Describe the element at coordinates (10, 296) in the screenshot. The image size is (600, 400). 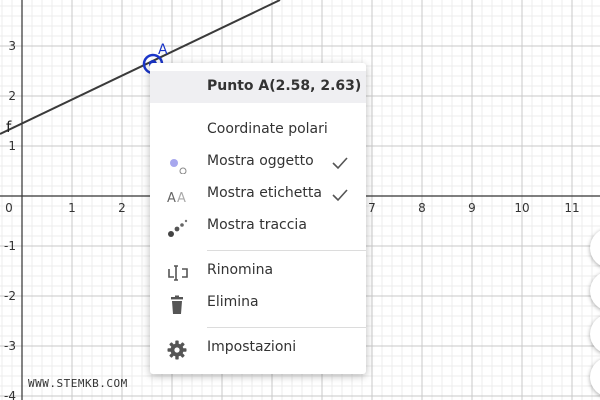
I see `y-tick-label: -2` at that location.